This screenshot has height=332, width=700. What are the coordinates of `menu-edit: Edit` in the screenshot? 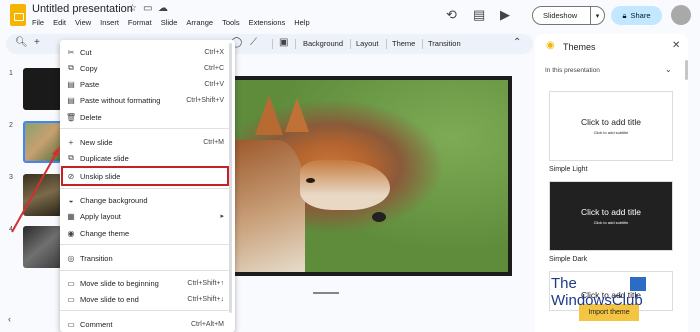 It's located at (59, 22).